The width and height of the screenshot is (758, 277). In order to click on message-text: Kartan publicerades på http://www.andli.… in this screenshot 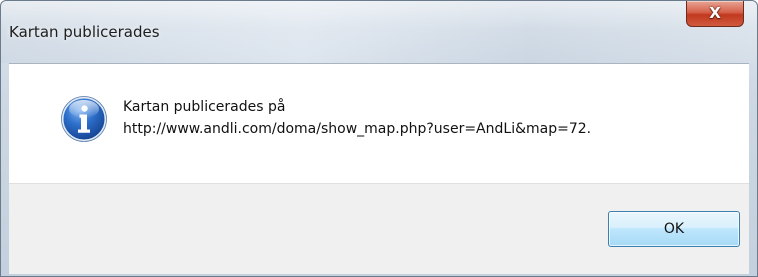, I will do `click(357, 118)`.